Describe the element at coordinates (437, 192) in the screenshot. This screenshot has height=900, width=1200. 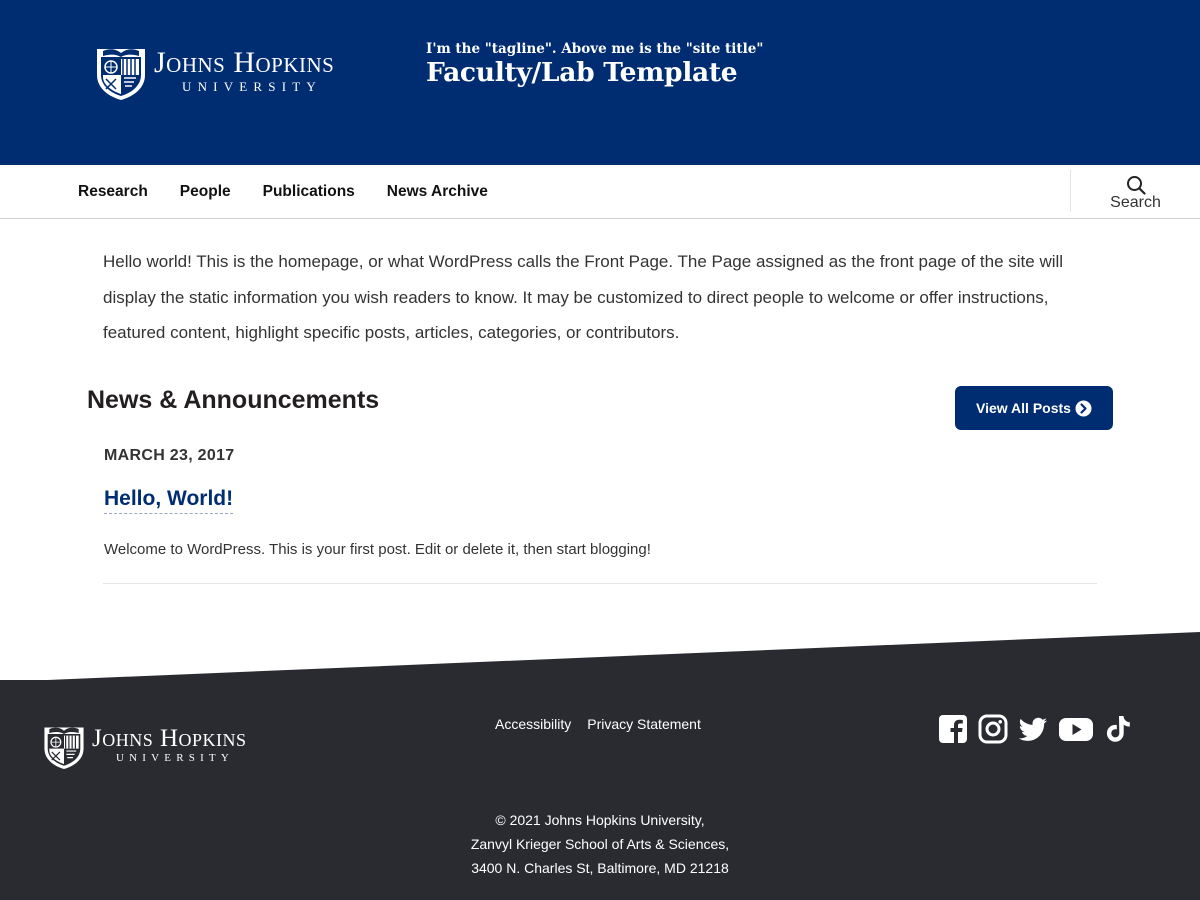
I see `nav-item-news-archive: News Archive` at that location.